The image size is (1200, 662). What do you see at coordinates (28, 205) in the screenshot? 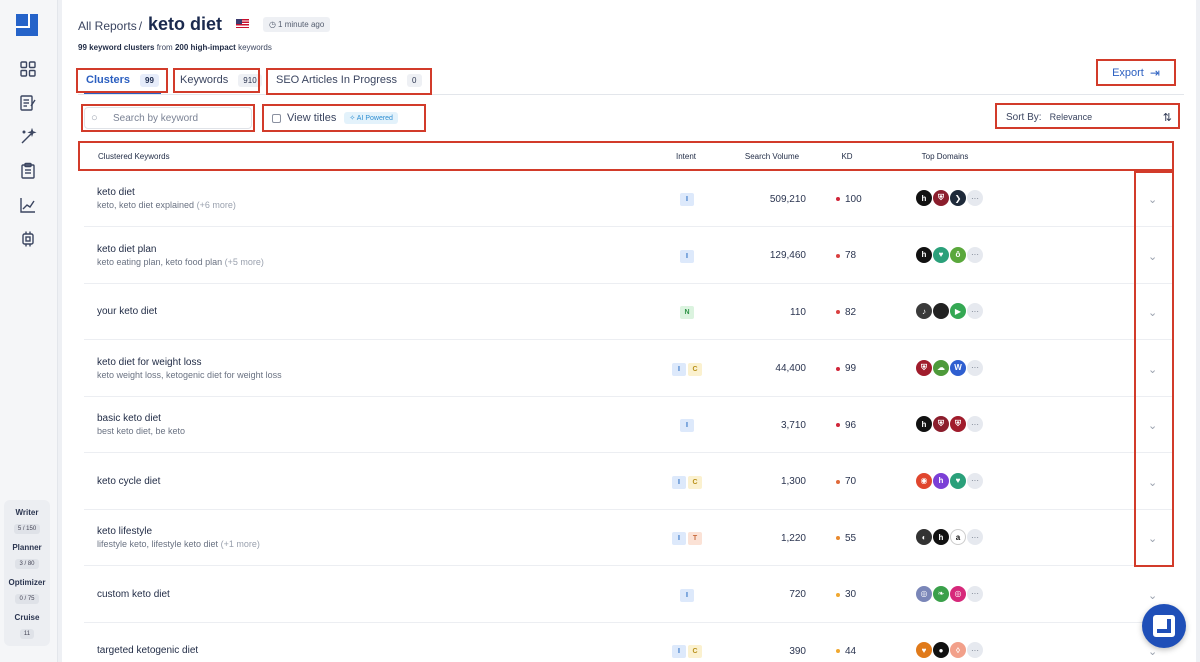
I see `chart-line-icon` at bounding box center [28, 205].